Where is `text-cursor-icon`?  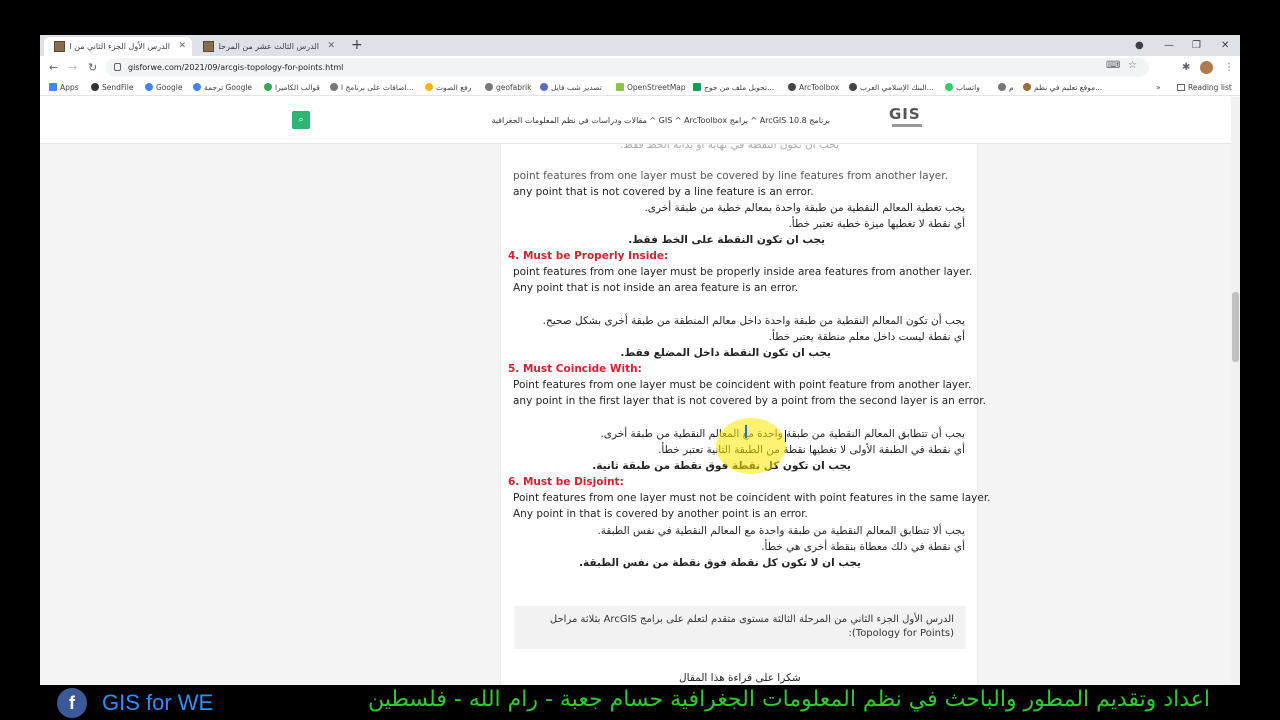 text-cursor-icon is located at coordinates (785, 436).